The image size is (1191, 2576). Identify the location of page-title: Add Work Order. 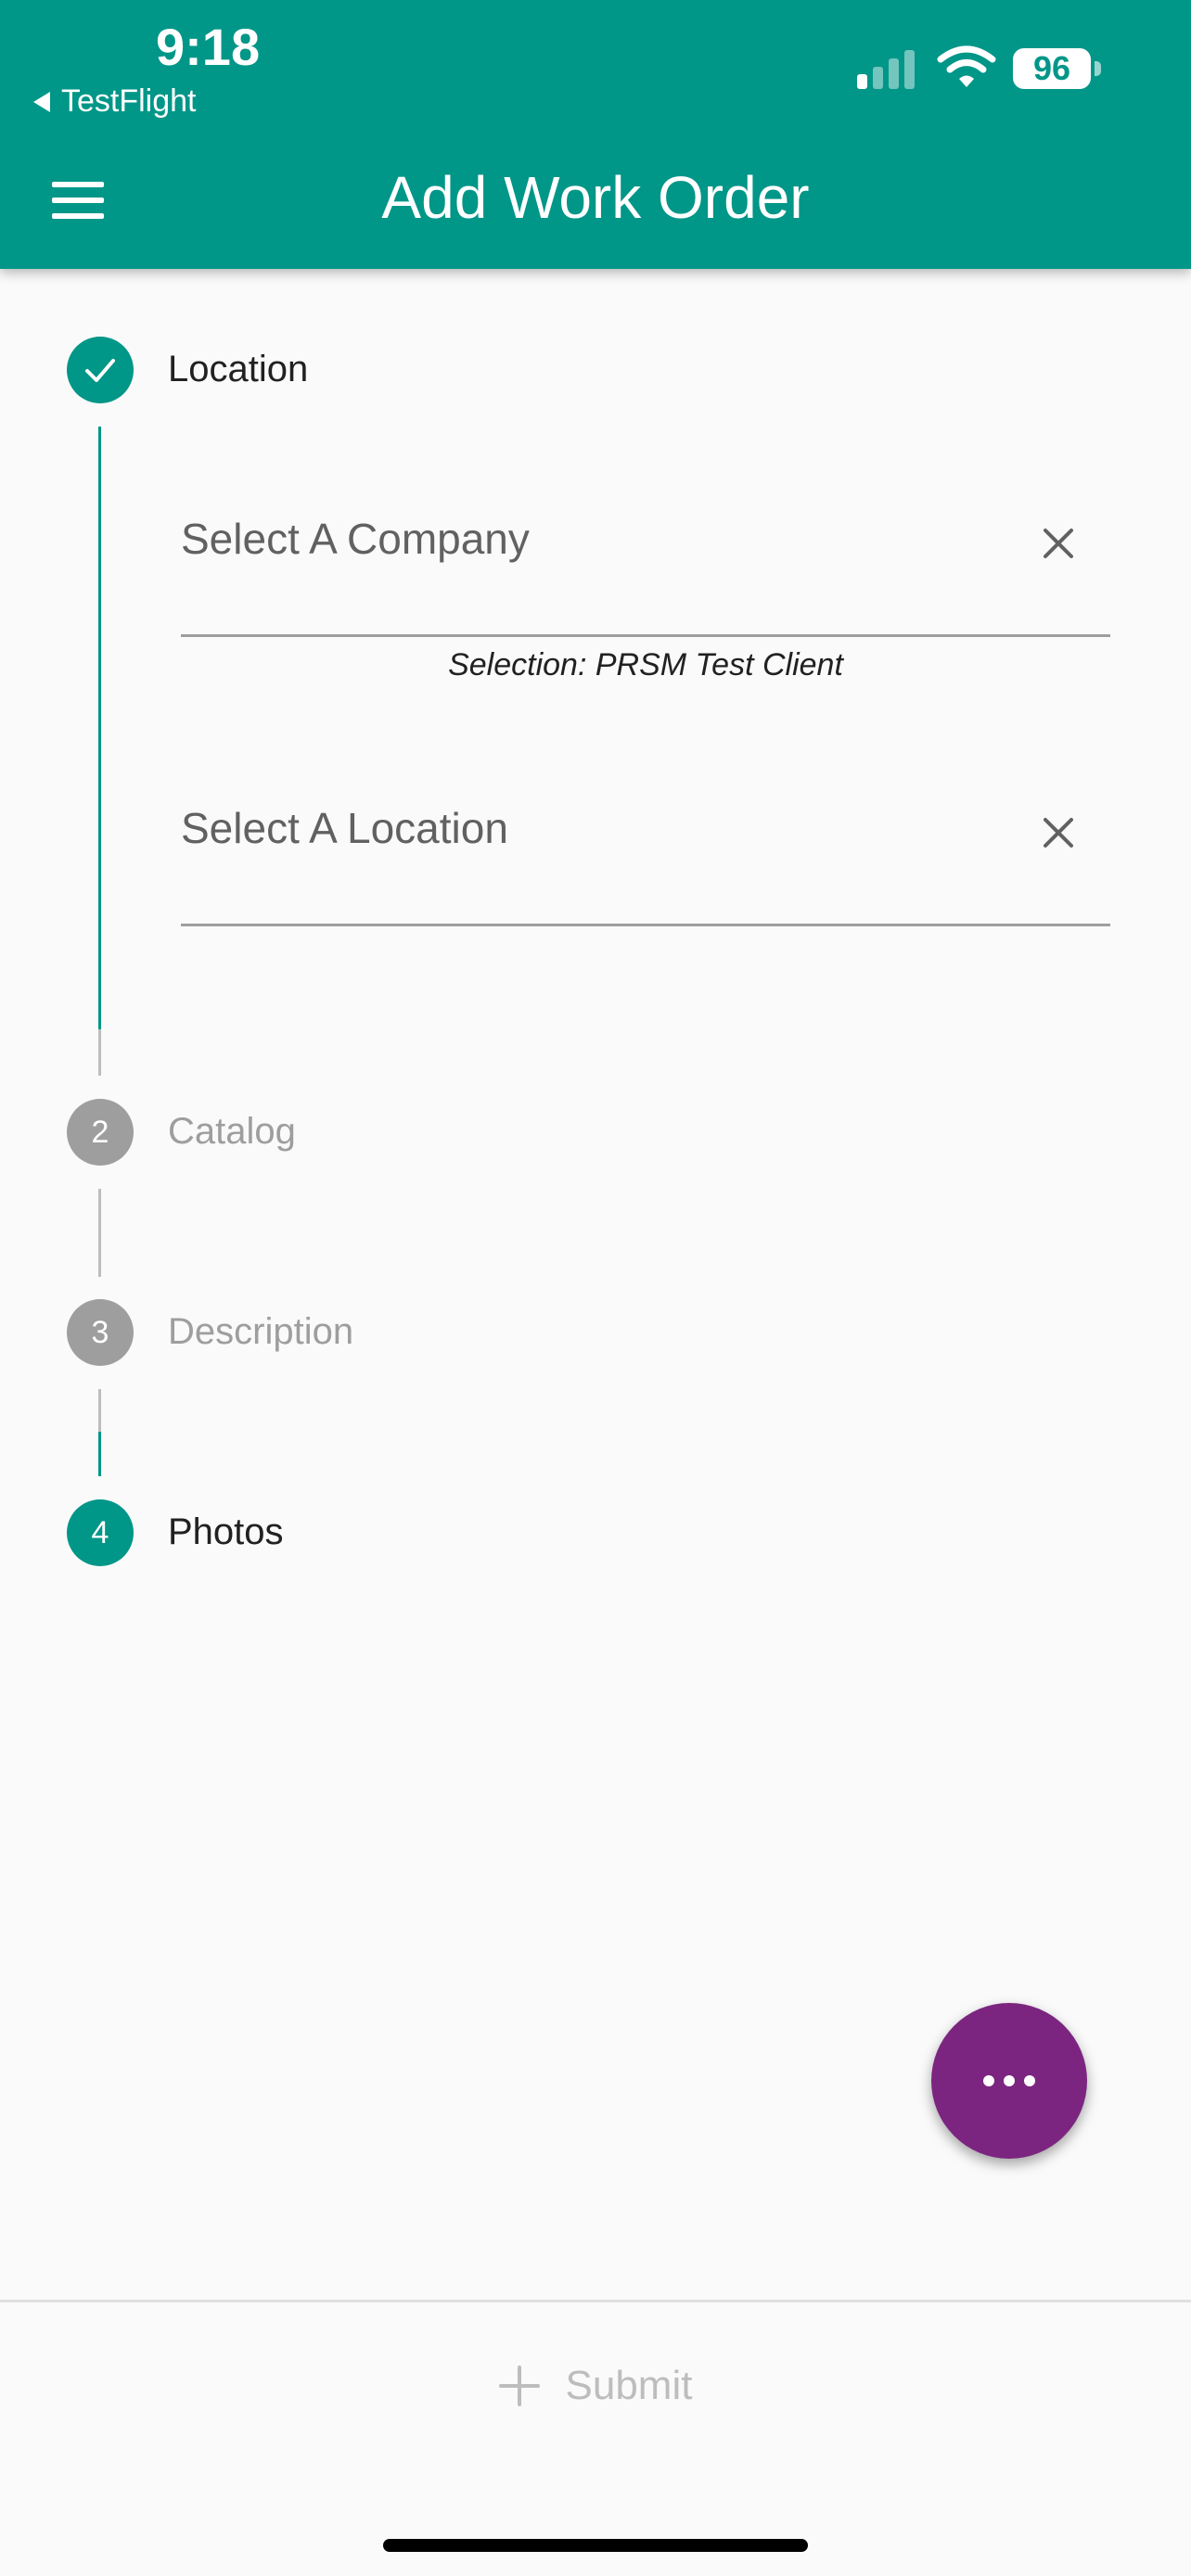
(595, 197).